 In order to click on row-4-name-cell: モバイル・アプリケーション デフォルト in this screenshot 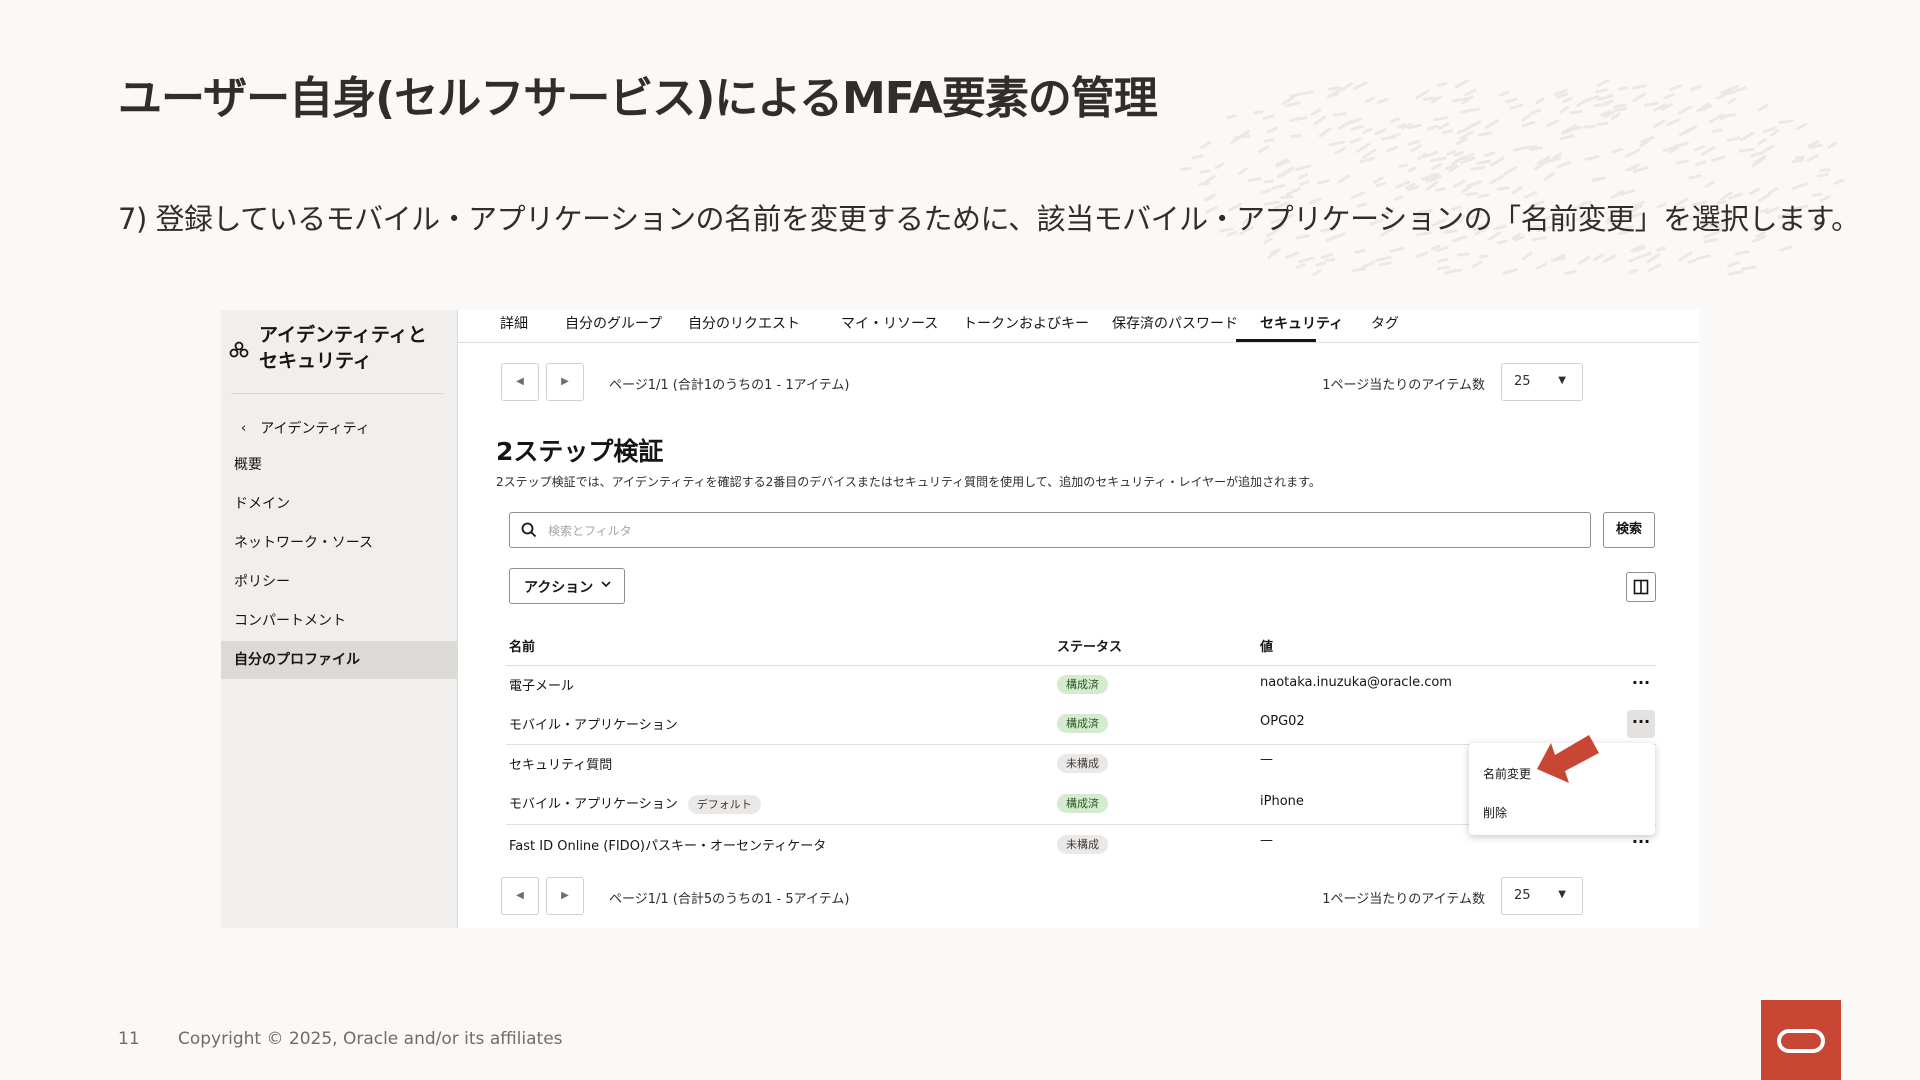, I will do `click(635, 803)`.